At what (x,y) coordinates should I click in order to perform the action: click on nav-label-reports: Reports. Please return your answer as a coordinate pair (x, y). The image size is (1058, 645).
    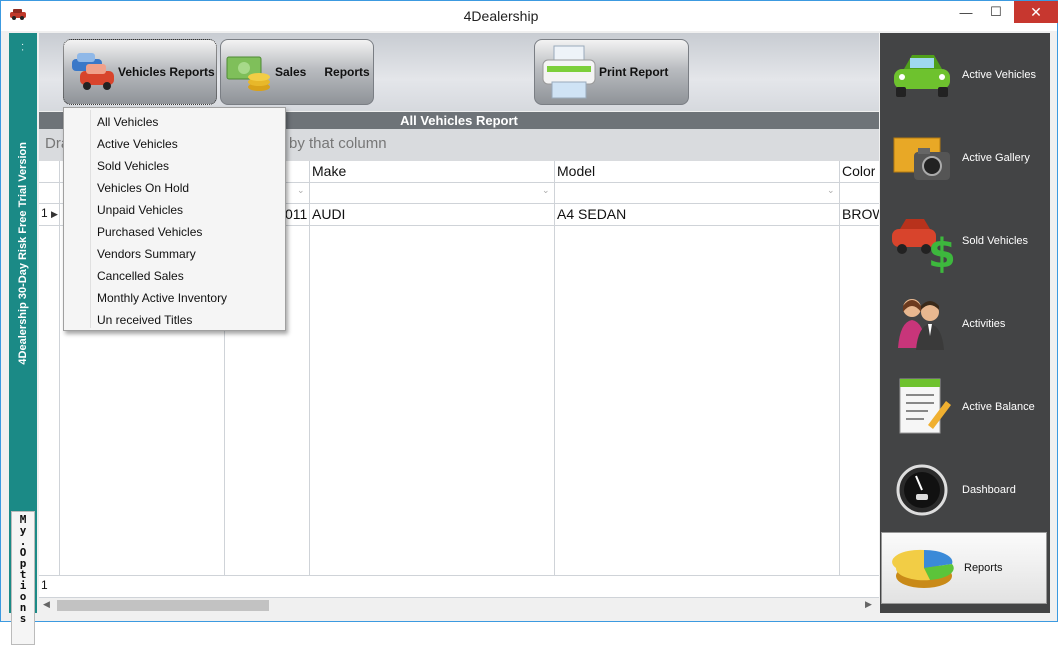
    Looking at the image, I should click on (983, 568).